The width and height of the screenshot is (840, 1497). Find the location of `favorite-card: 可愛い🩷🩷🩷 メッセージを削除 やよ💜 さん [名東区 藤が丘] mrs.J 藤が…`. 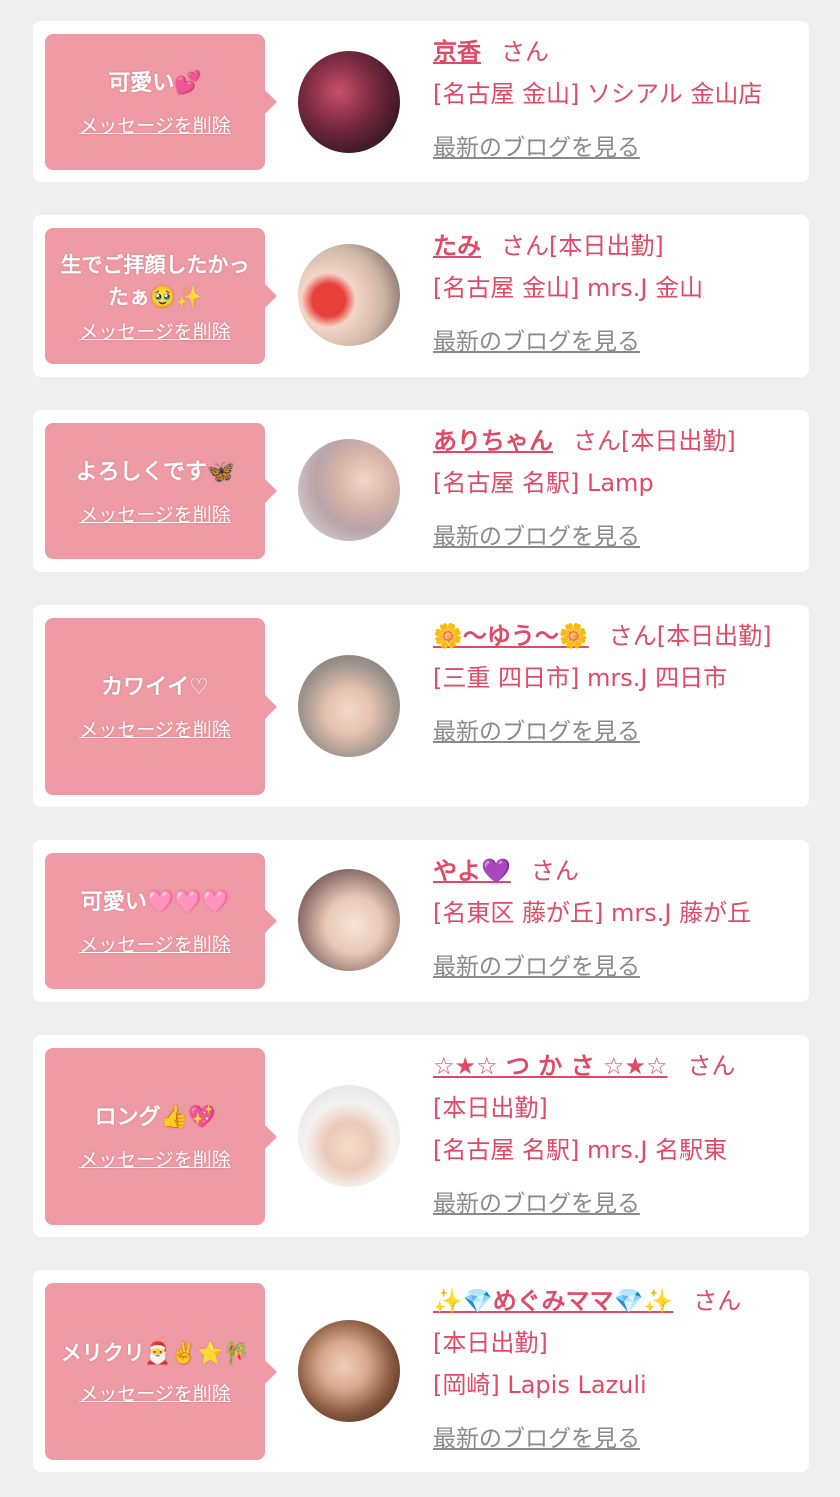

favorite-card: 可愛い🩷🩷🩷 メッセージを削除 やよ💜 さん [名東区 藤が丘] mrs.J 藤が… is located at coordinates (421, 921).